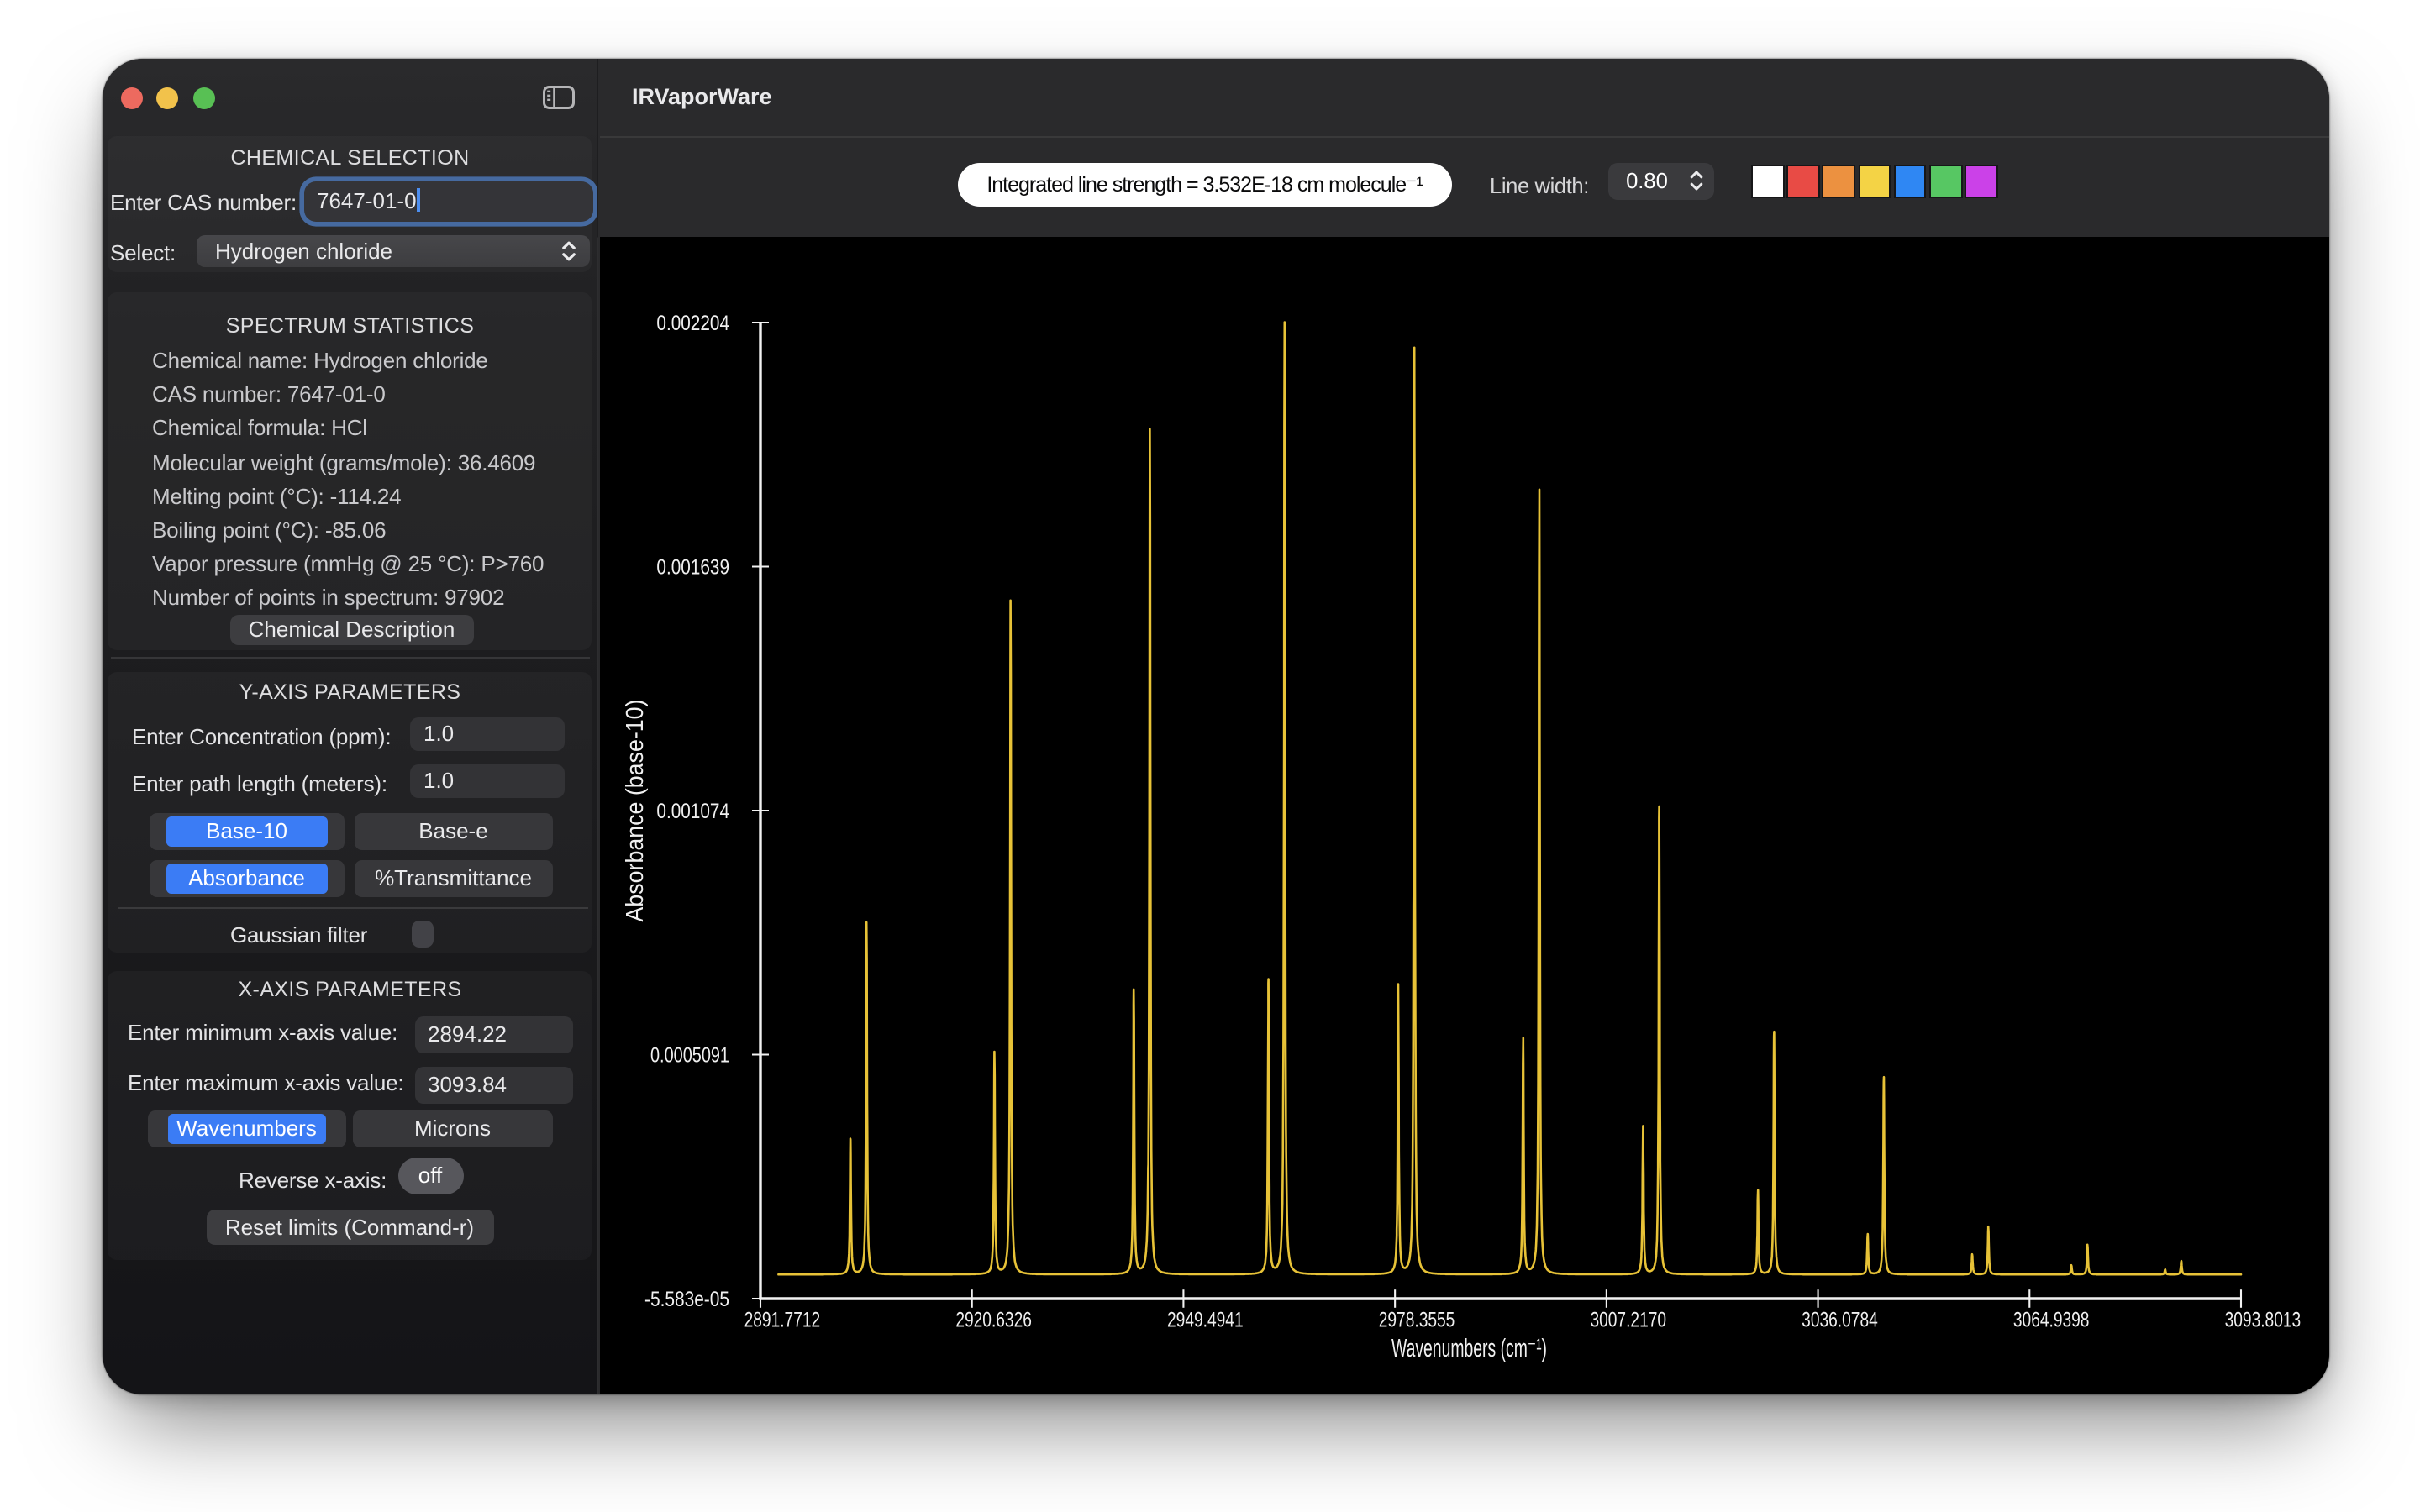 This screenshot has width=2420, height=1512. What do you see at coordinates (1469, 1347) in the screenshot?
I see `svg-text: Wavenumbers (cm⁻¹)` at bounding box center [1469, 1347].